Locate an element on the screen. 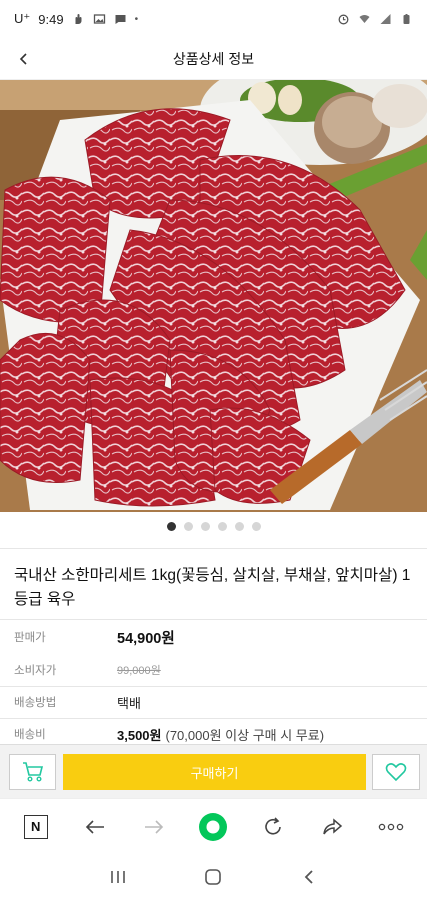  status-right is located at coordinates (375, 19).